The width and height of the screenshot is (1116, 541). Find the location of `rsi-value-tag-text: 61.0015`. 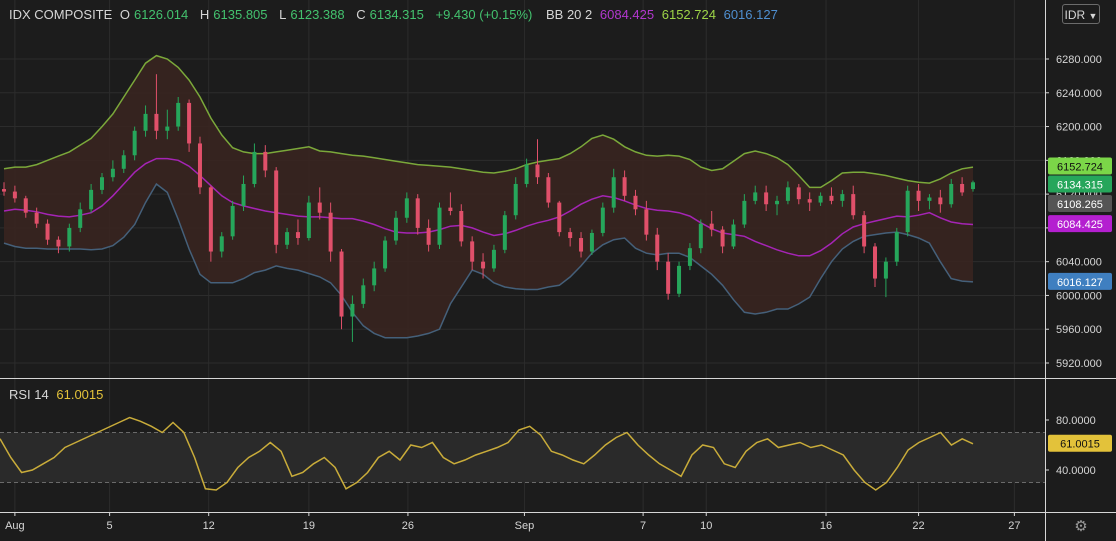

rsi-value-tag-text: 61.0015 is located at coordinates (1080, 445).